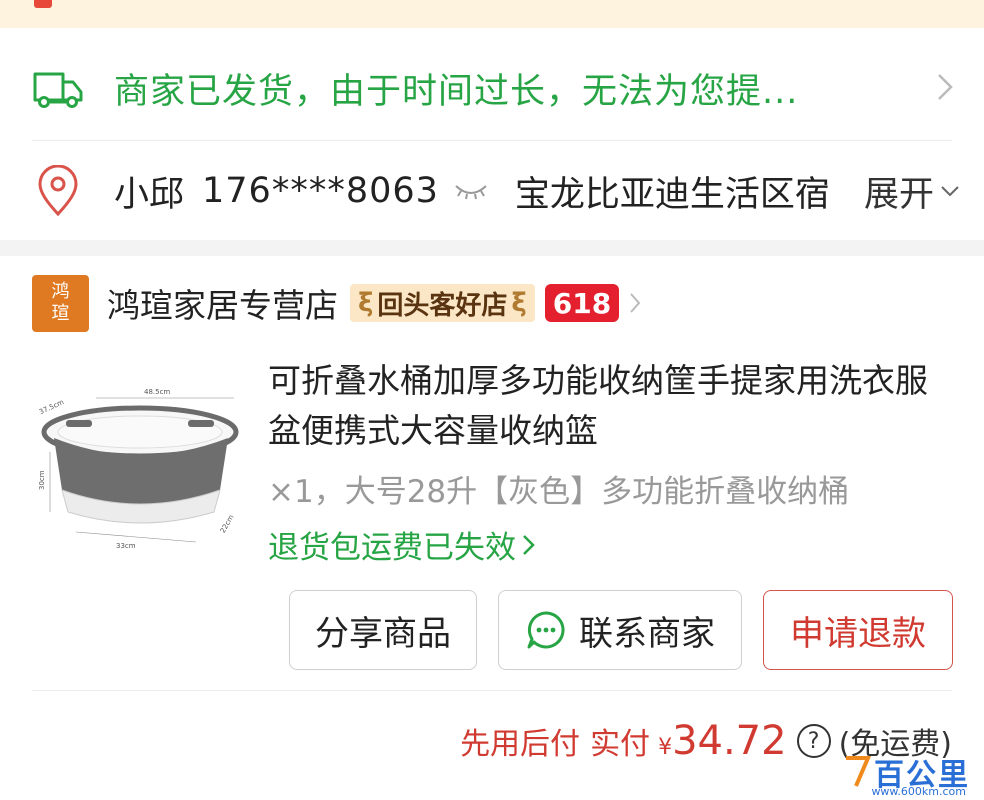 This screenshot has width=984, height=800. I want to click on store-logo-char-top: 鸿, so click(60, 291).